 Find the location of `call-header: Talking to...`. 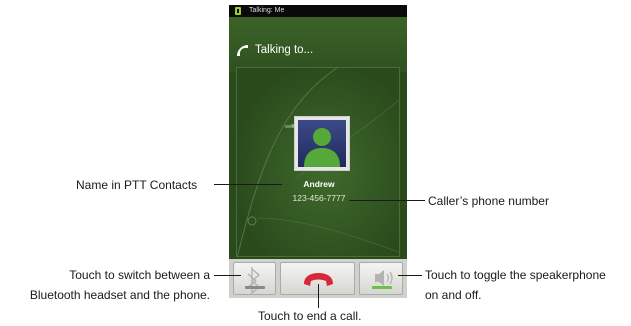

call-header: Talking to... is located at coordinates (318, 44).